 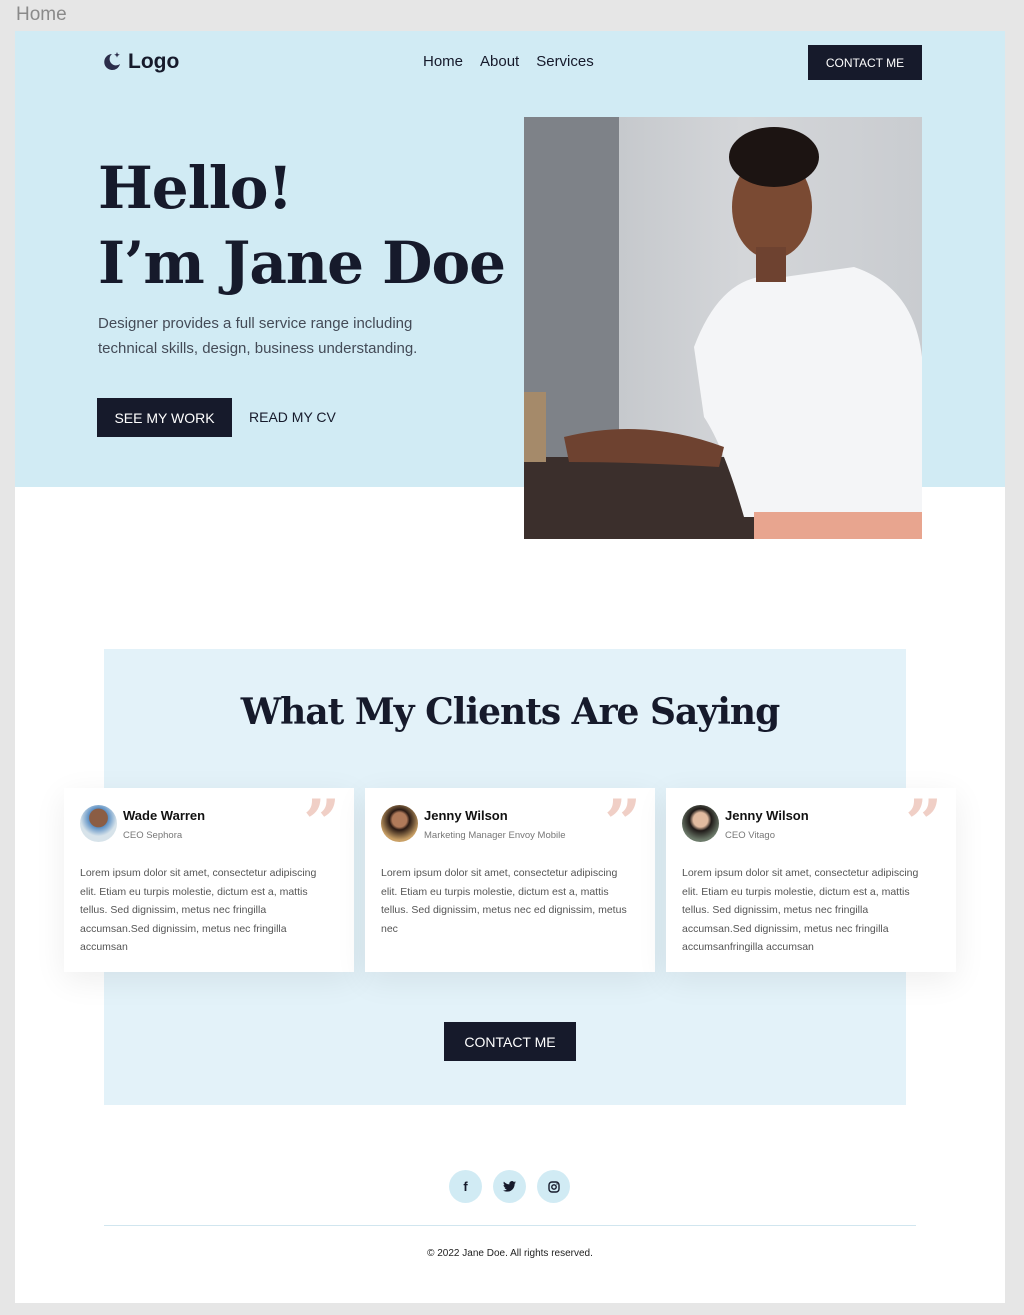 I want to click on client-role: CEO Vitago, so click(x=750, y=835).